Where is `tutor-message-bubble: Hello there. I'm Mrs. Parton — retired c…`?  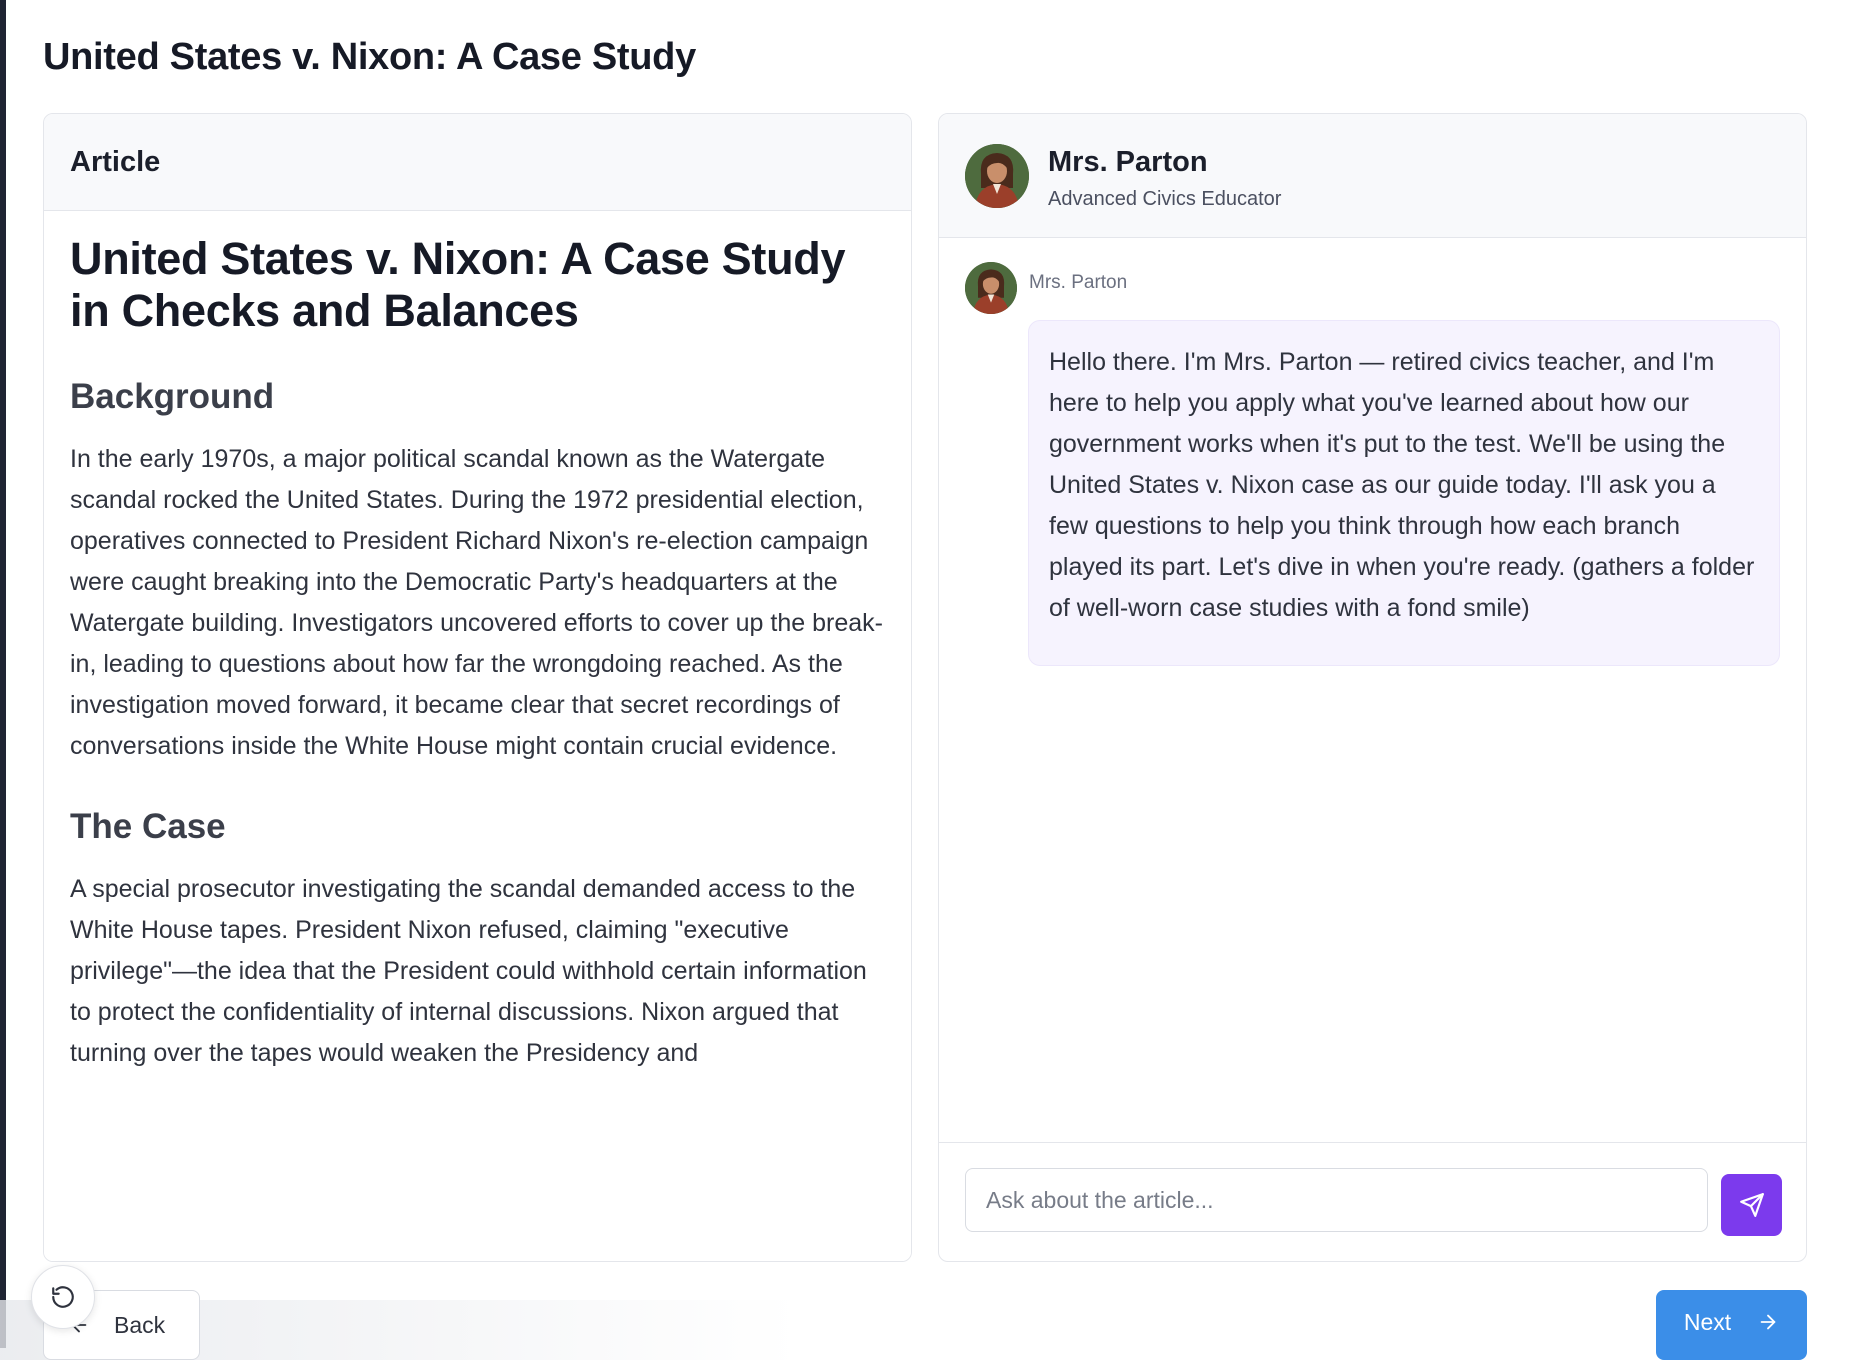 tutor-message-bubble: Hello there. I'm Mrs. Parton — retired c… is located at coordinates (1404, 493).